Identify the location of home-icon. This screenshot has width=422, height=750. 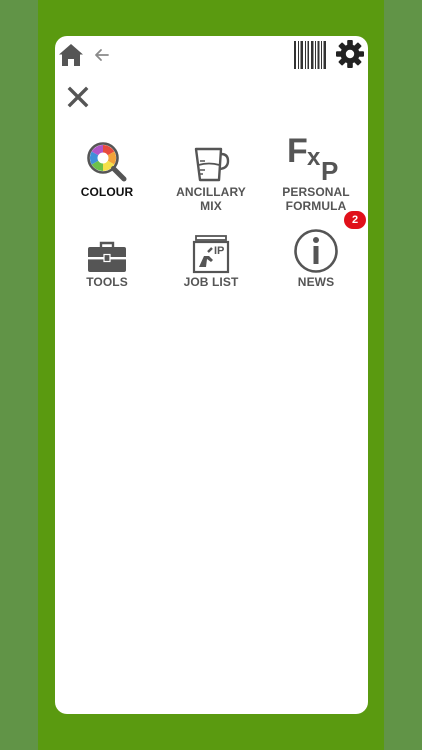
(71, 55).